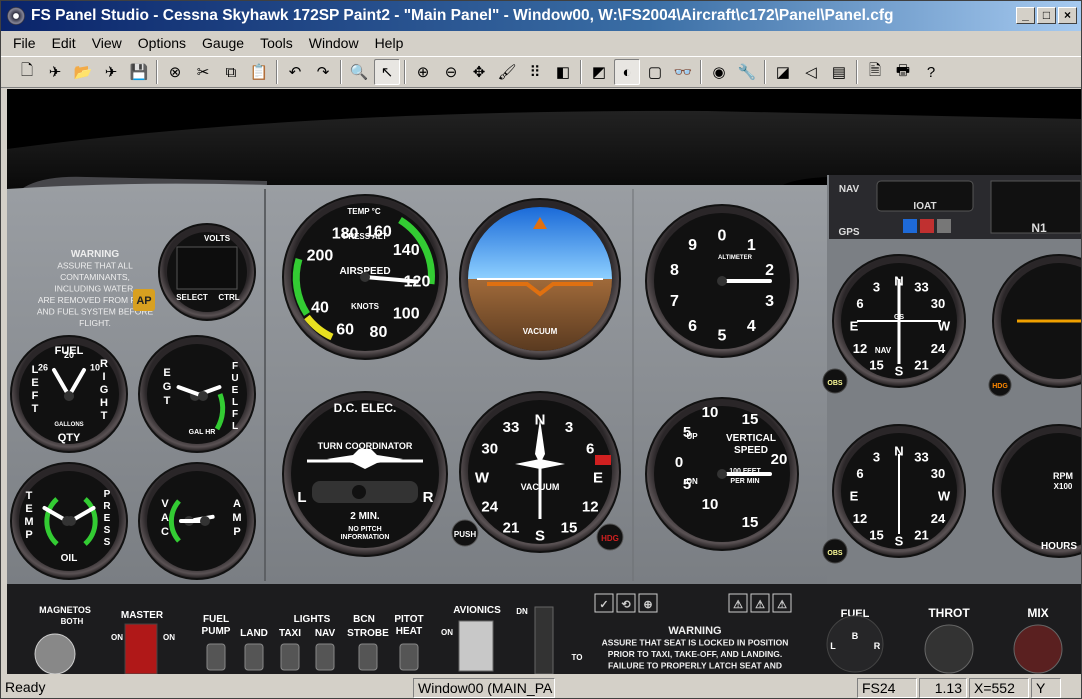 This screenshot has height=699, width=1082. Describe the element at coordinates (563, 72) in the screenshot. I see `overlap-icon: ◧` at that location.